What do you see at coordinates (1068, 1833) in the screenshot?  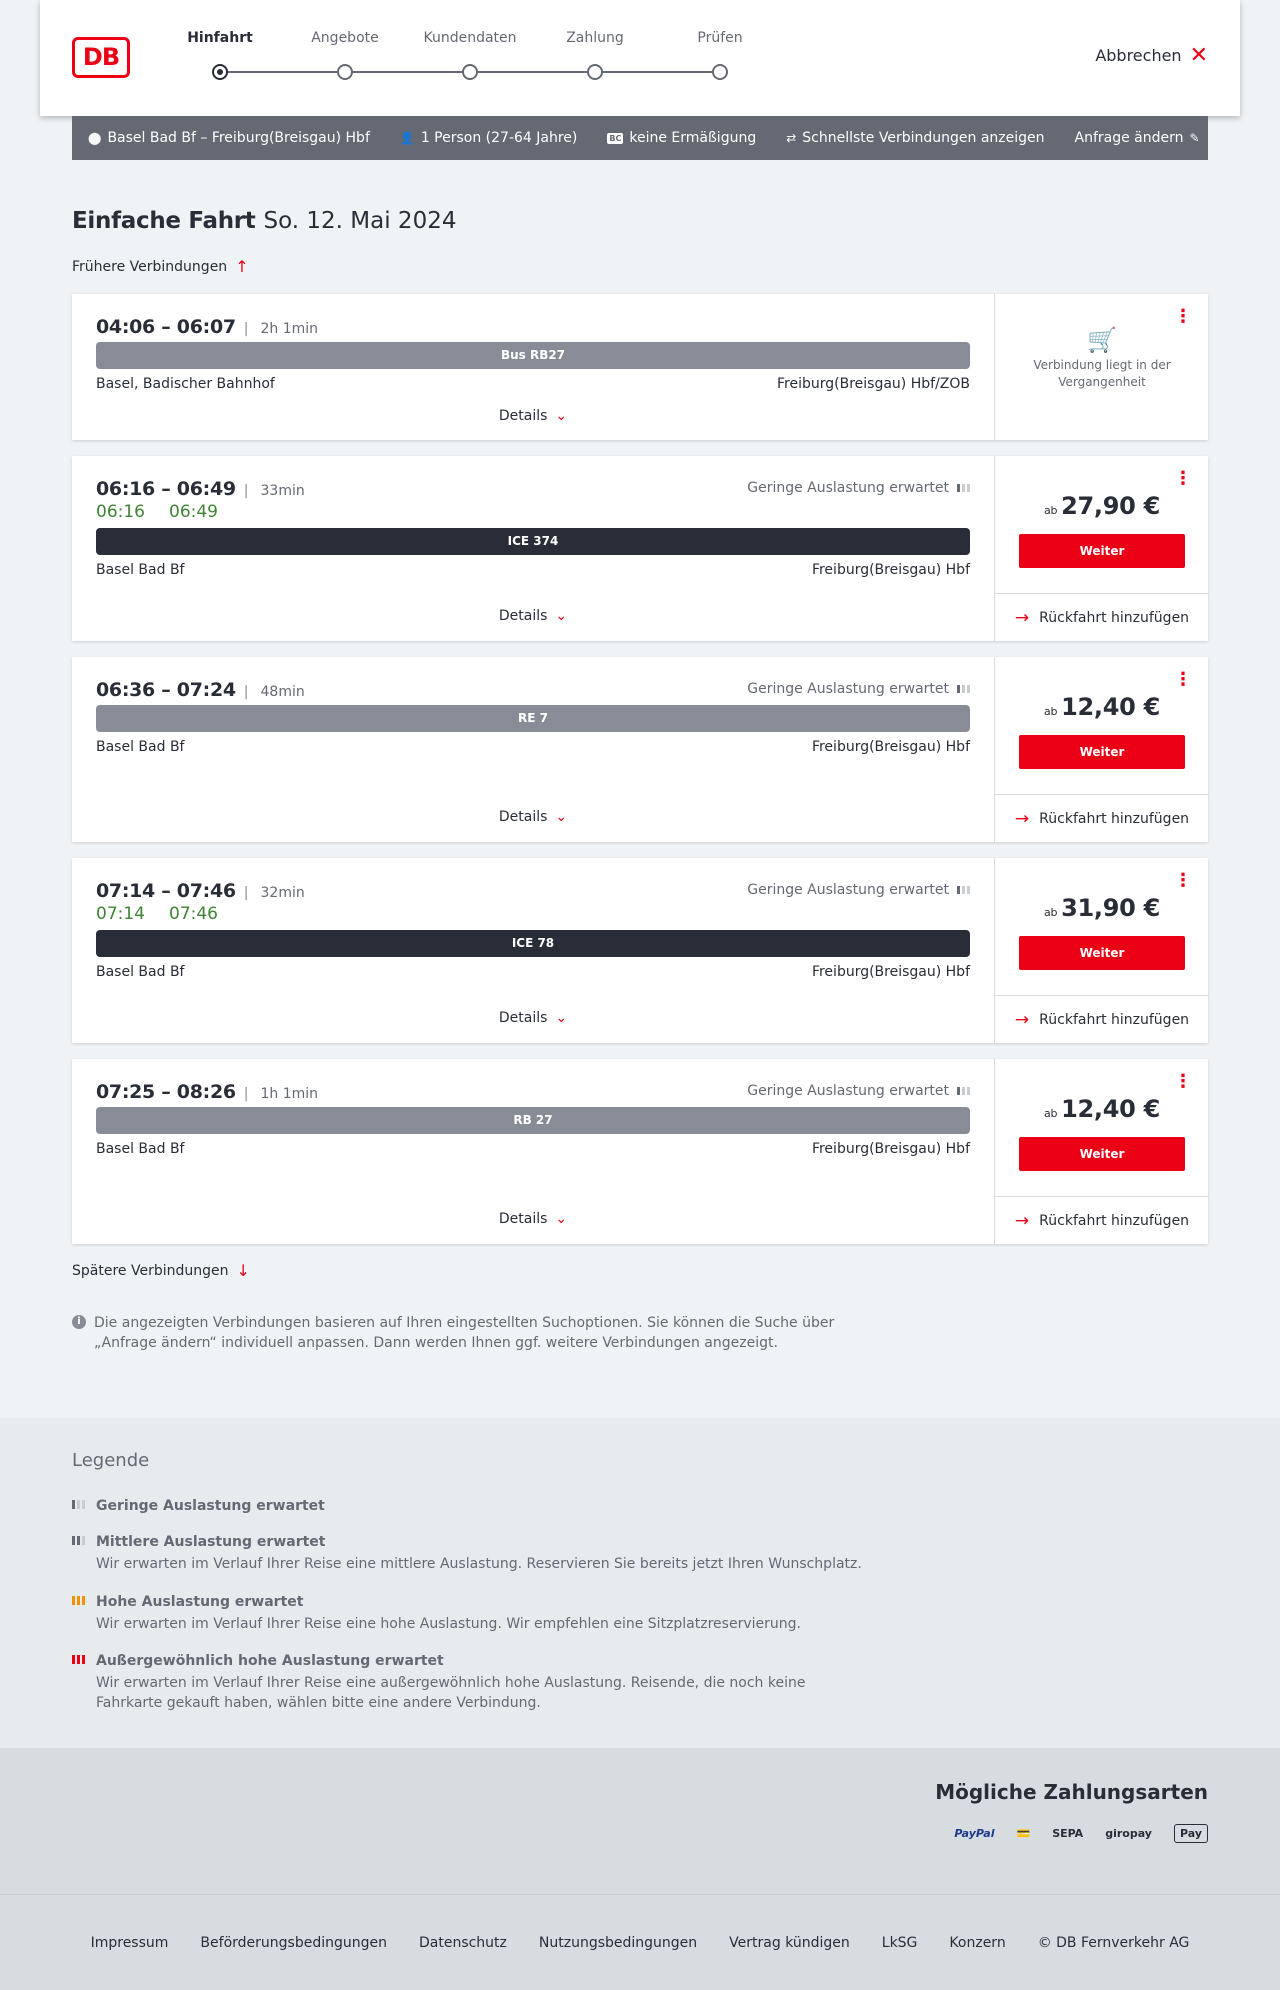 I see `sepa-icon: SEPA` at bounding box center [1068, 1833].